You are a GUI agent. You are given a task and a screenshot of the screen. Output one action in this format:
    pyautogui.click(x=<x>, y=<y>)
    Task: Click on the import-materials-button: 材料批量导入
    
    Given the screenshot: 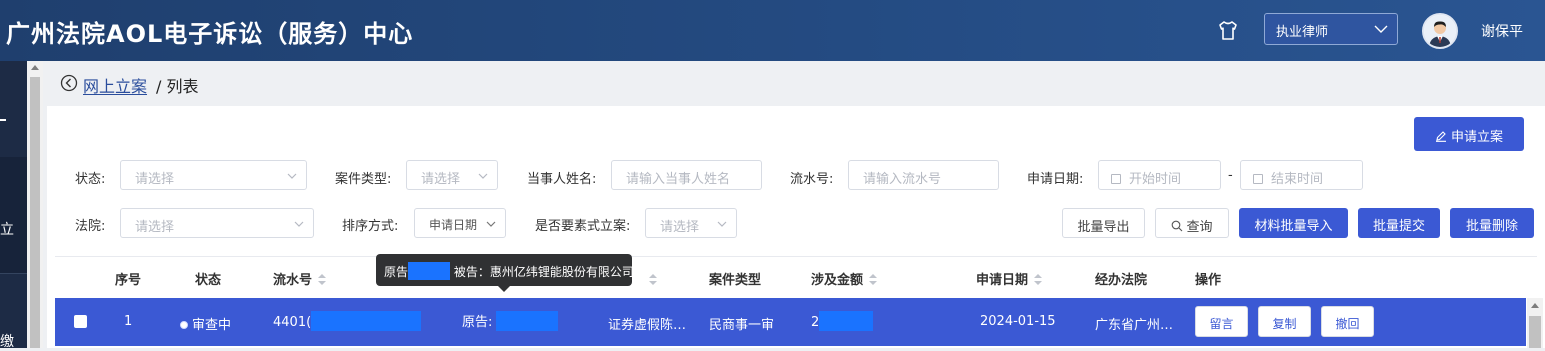 What is the action you would take?
    pyautogui.click(x=1293, y=223)
    